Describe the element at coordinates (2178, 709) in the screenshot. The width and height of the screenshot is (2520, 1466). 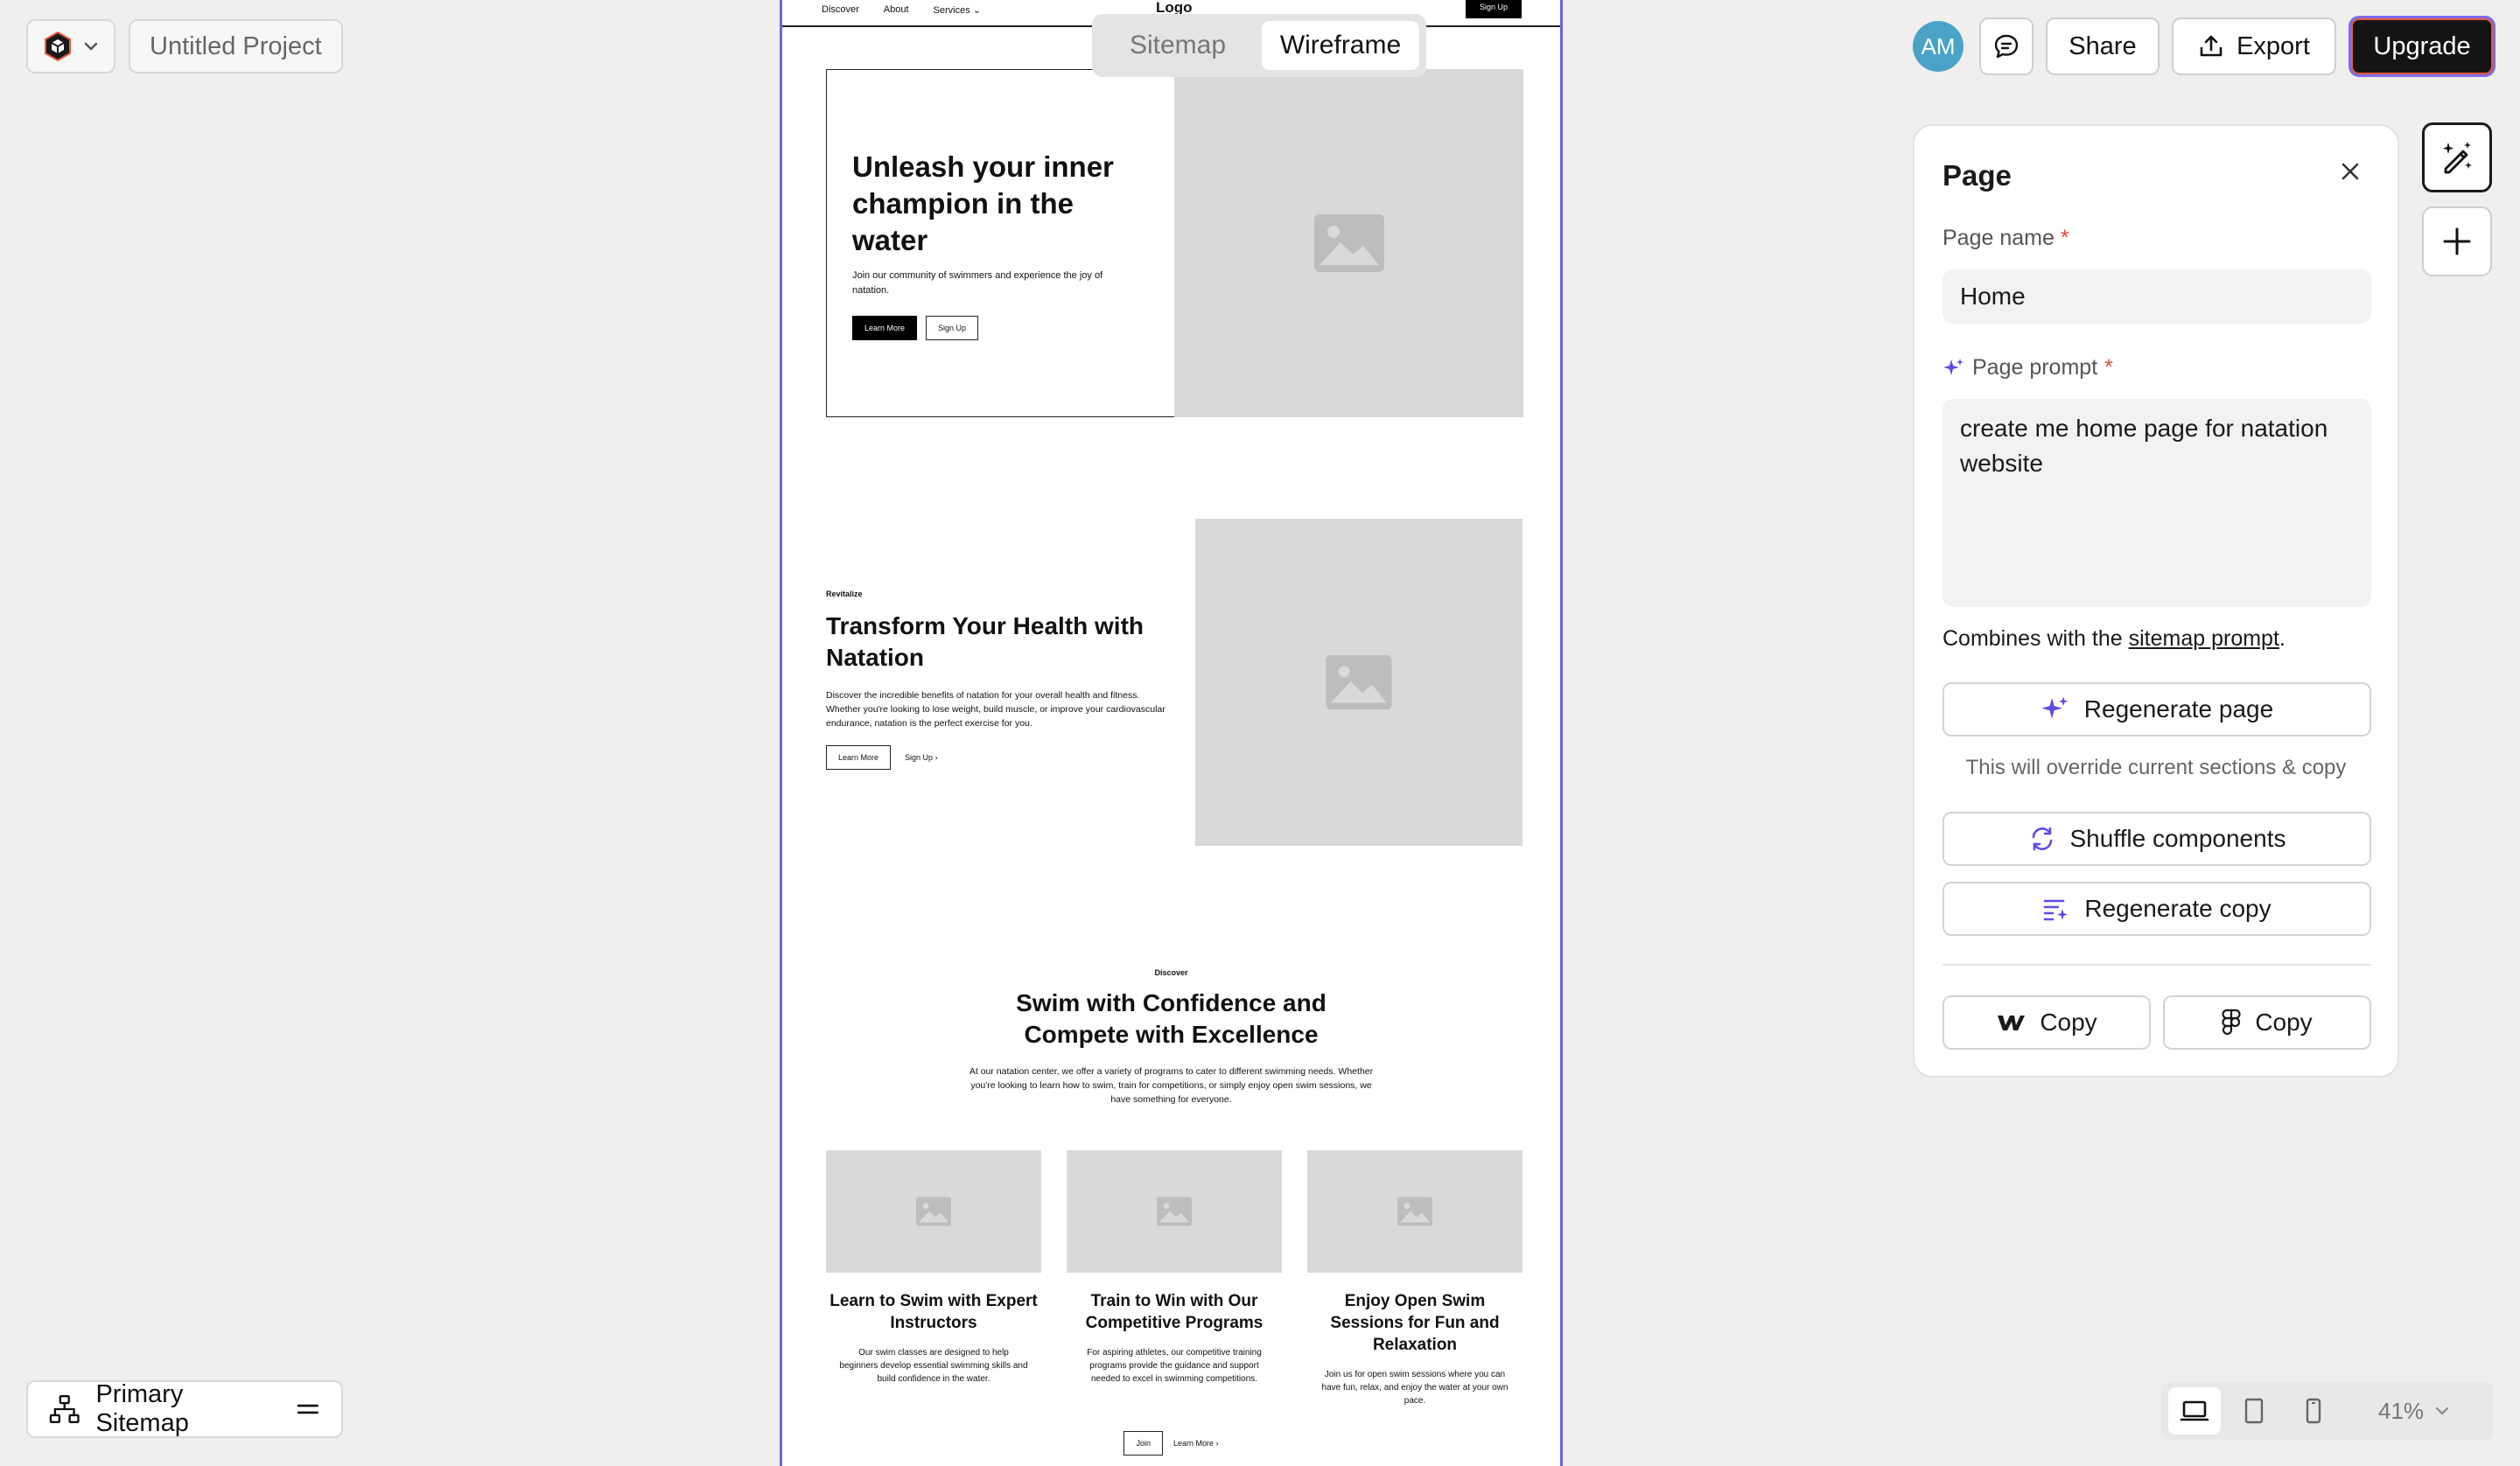
I see `regenerate-page-label: Regenerate page` at that location.